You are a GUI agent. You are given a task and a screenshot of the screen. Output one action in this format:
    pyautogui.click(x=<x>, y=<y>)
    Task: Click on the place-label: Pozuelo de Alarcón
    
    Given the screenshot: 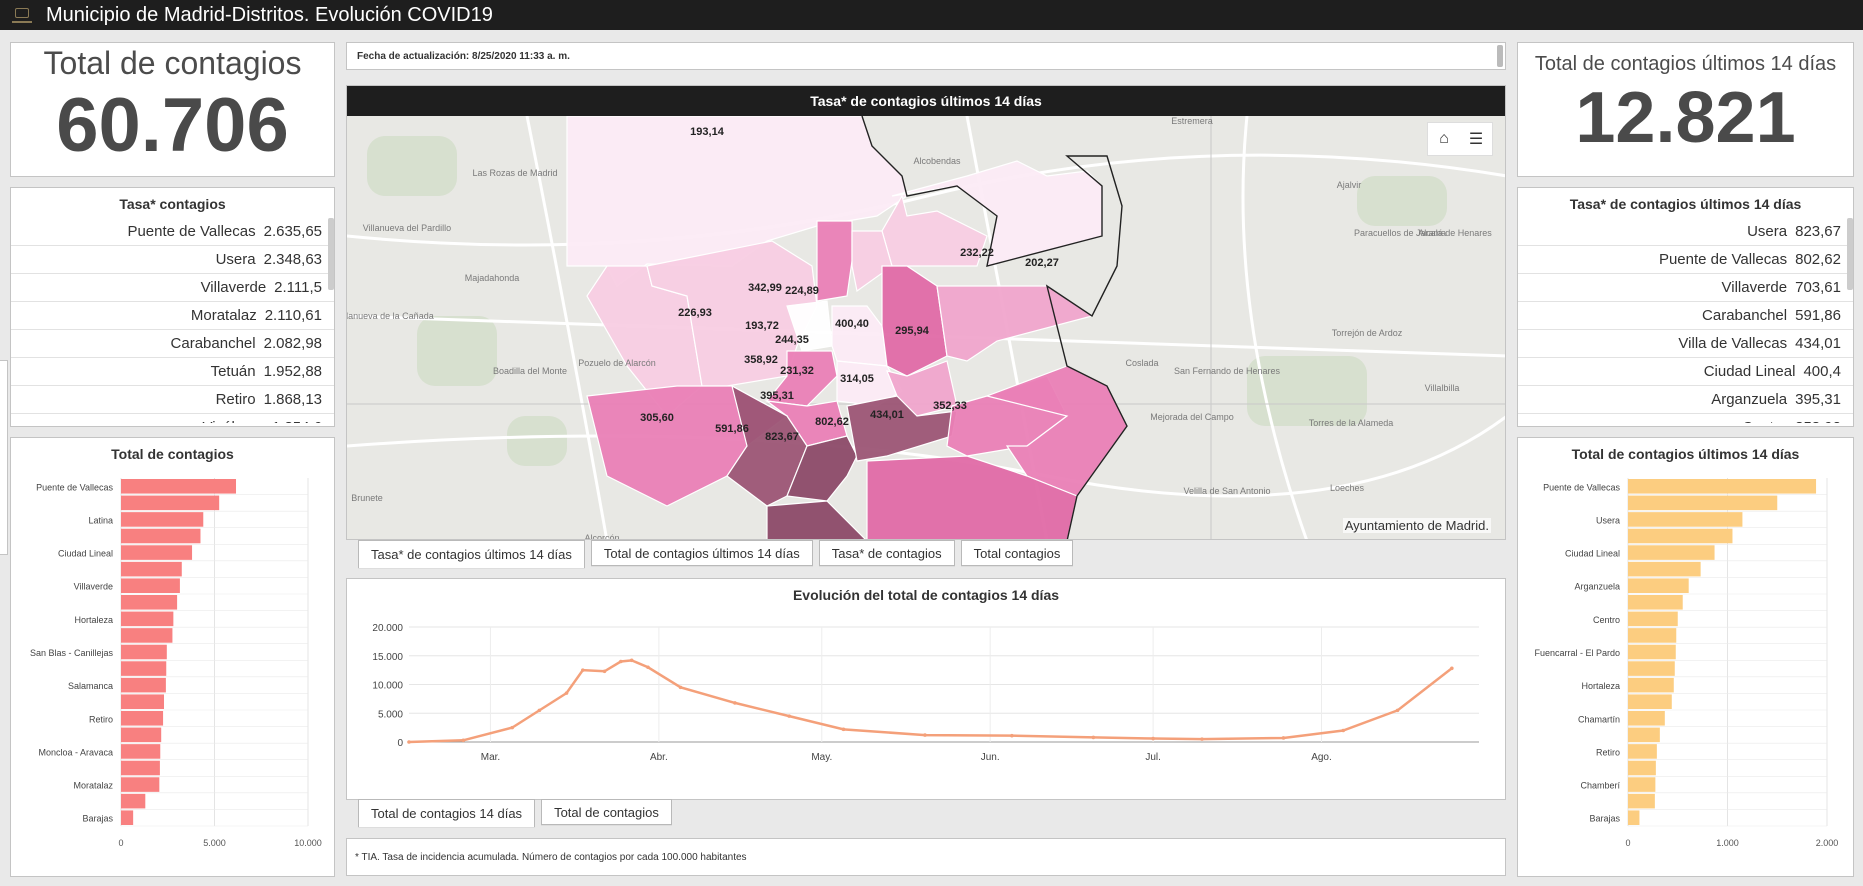 What is the action you would take?
    pyautogui.click(x=617, y=363)
    